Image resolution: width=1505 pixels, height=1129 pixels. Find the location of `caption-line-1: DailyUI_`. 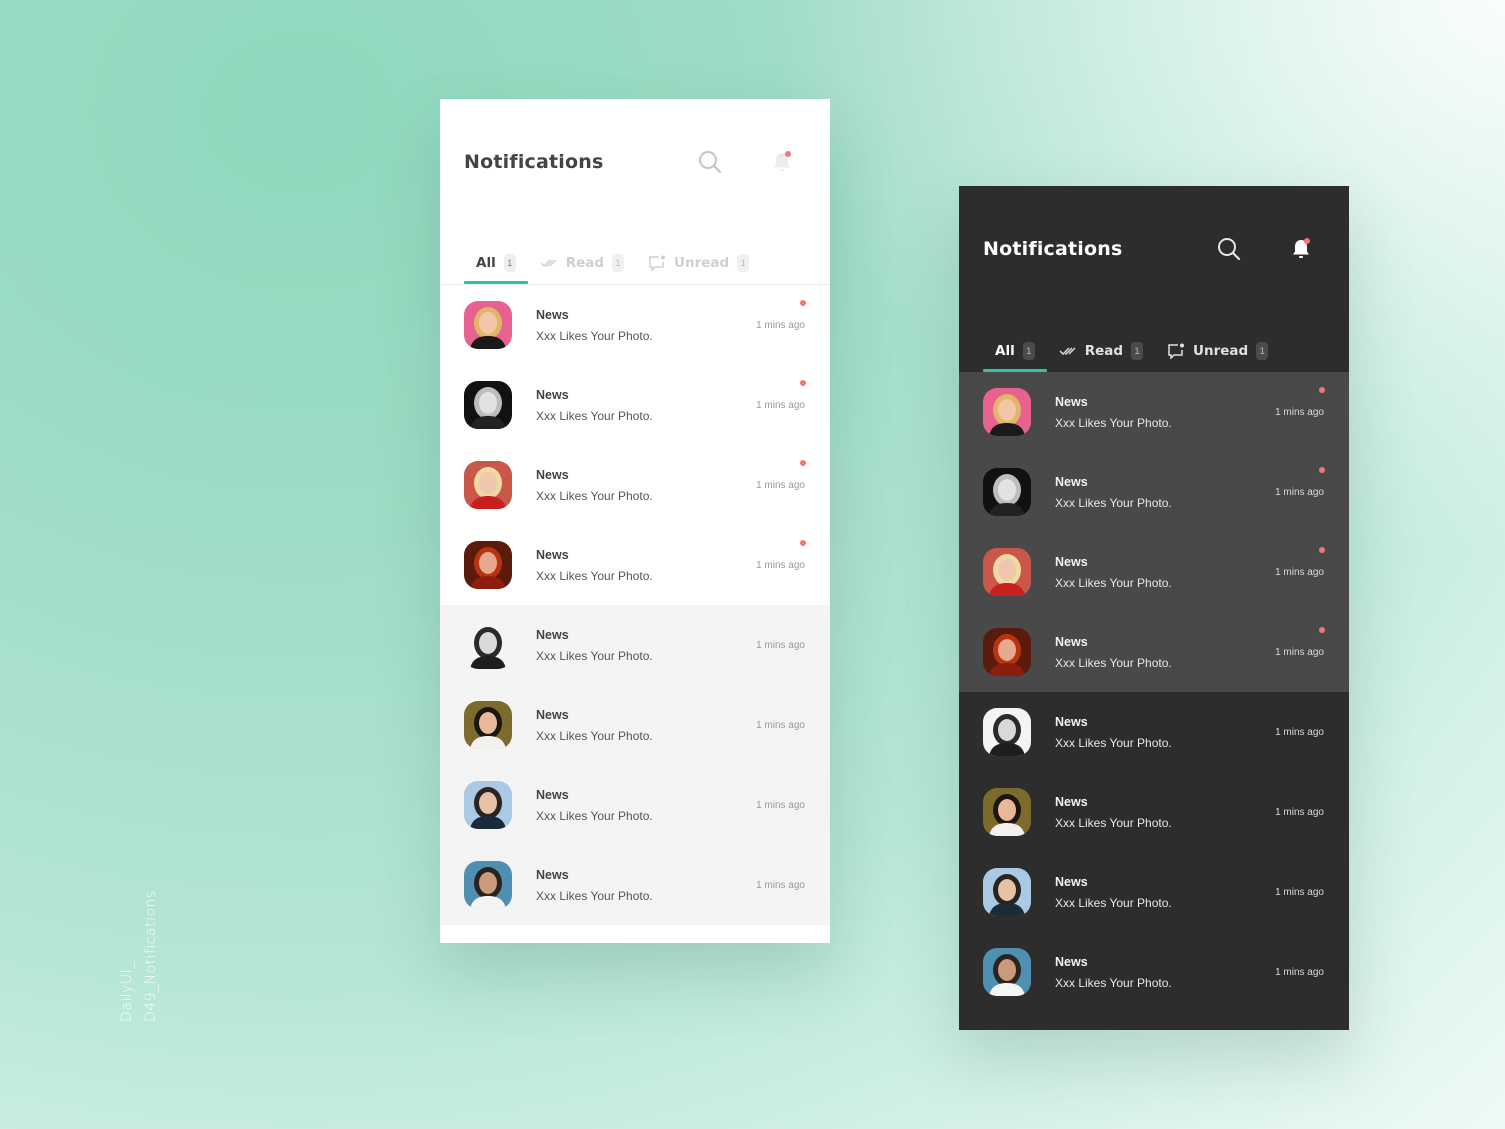

caption-line-1: DailyUI_ is located at coordinates (127, 991).